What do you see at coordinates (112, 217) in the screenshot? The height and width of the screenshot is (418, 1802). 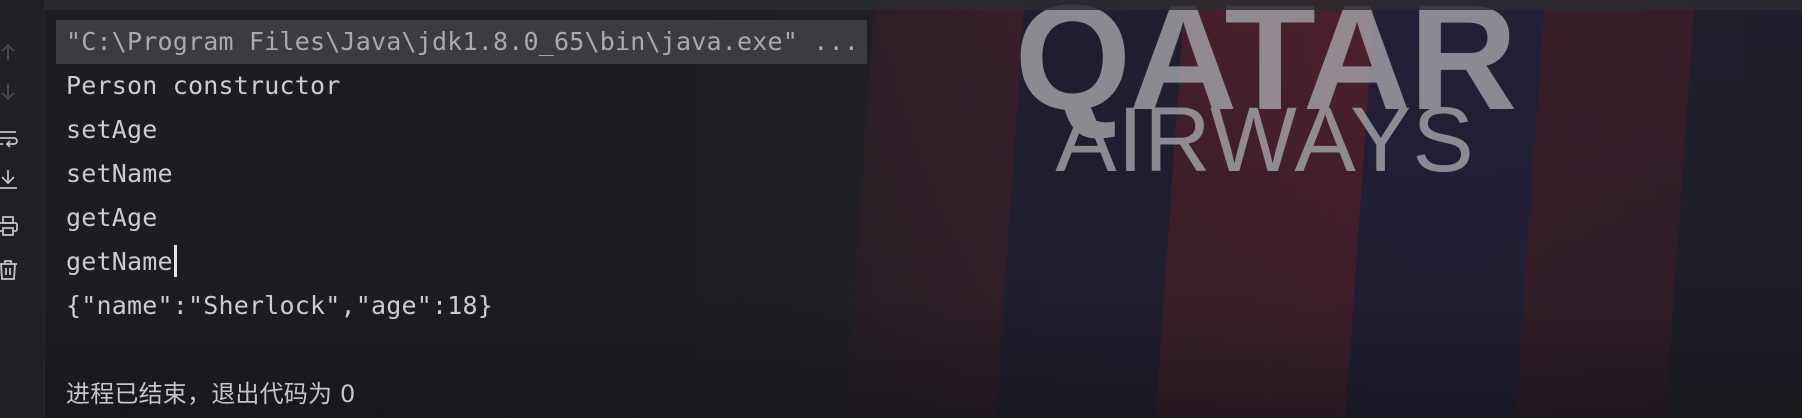 I see `output-line: getAge` at bounding box center [112, 217].